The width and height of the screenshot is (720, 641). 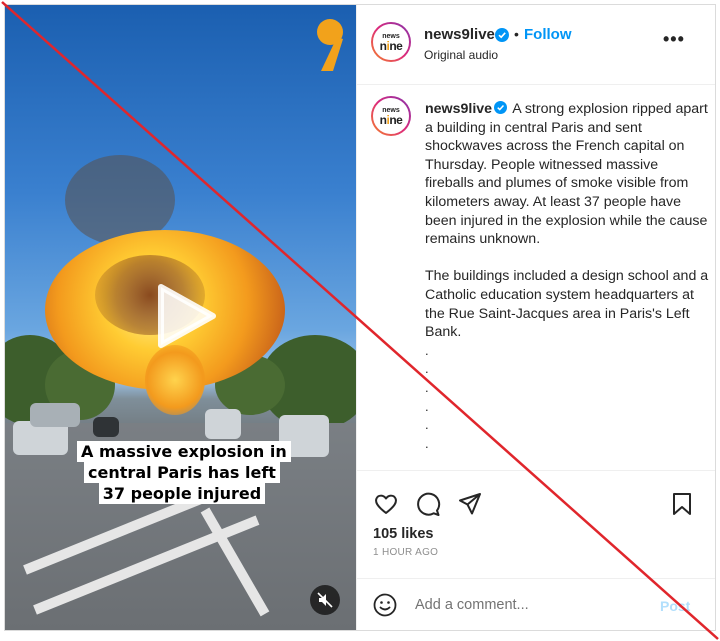 What do you see at coordinates (674, 39) in the screenshot?
I see `more-options-icon: •••` at bounding box center [674, 39].